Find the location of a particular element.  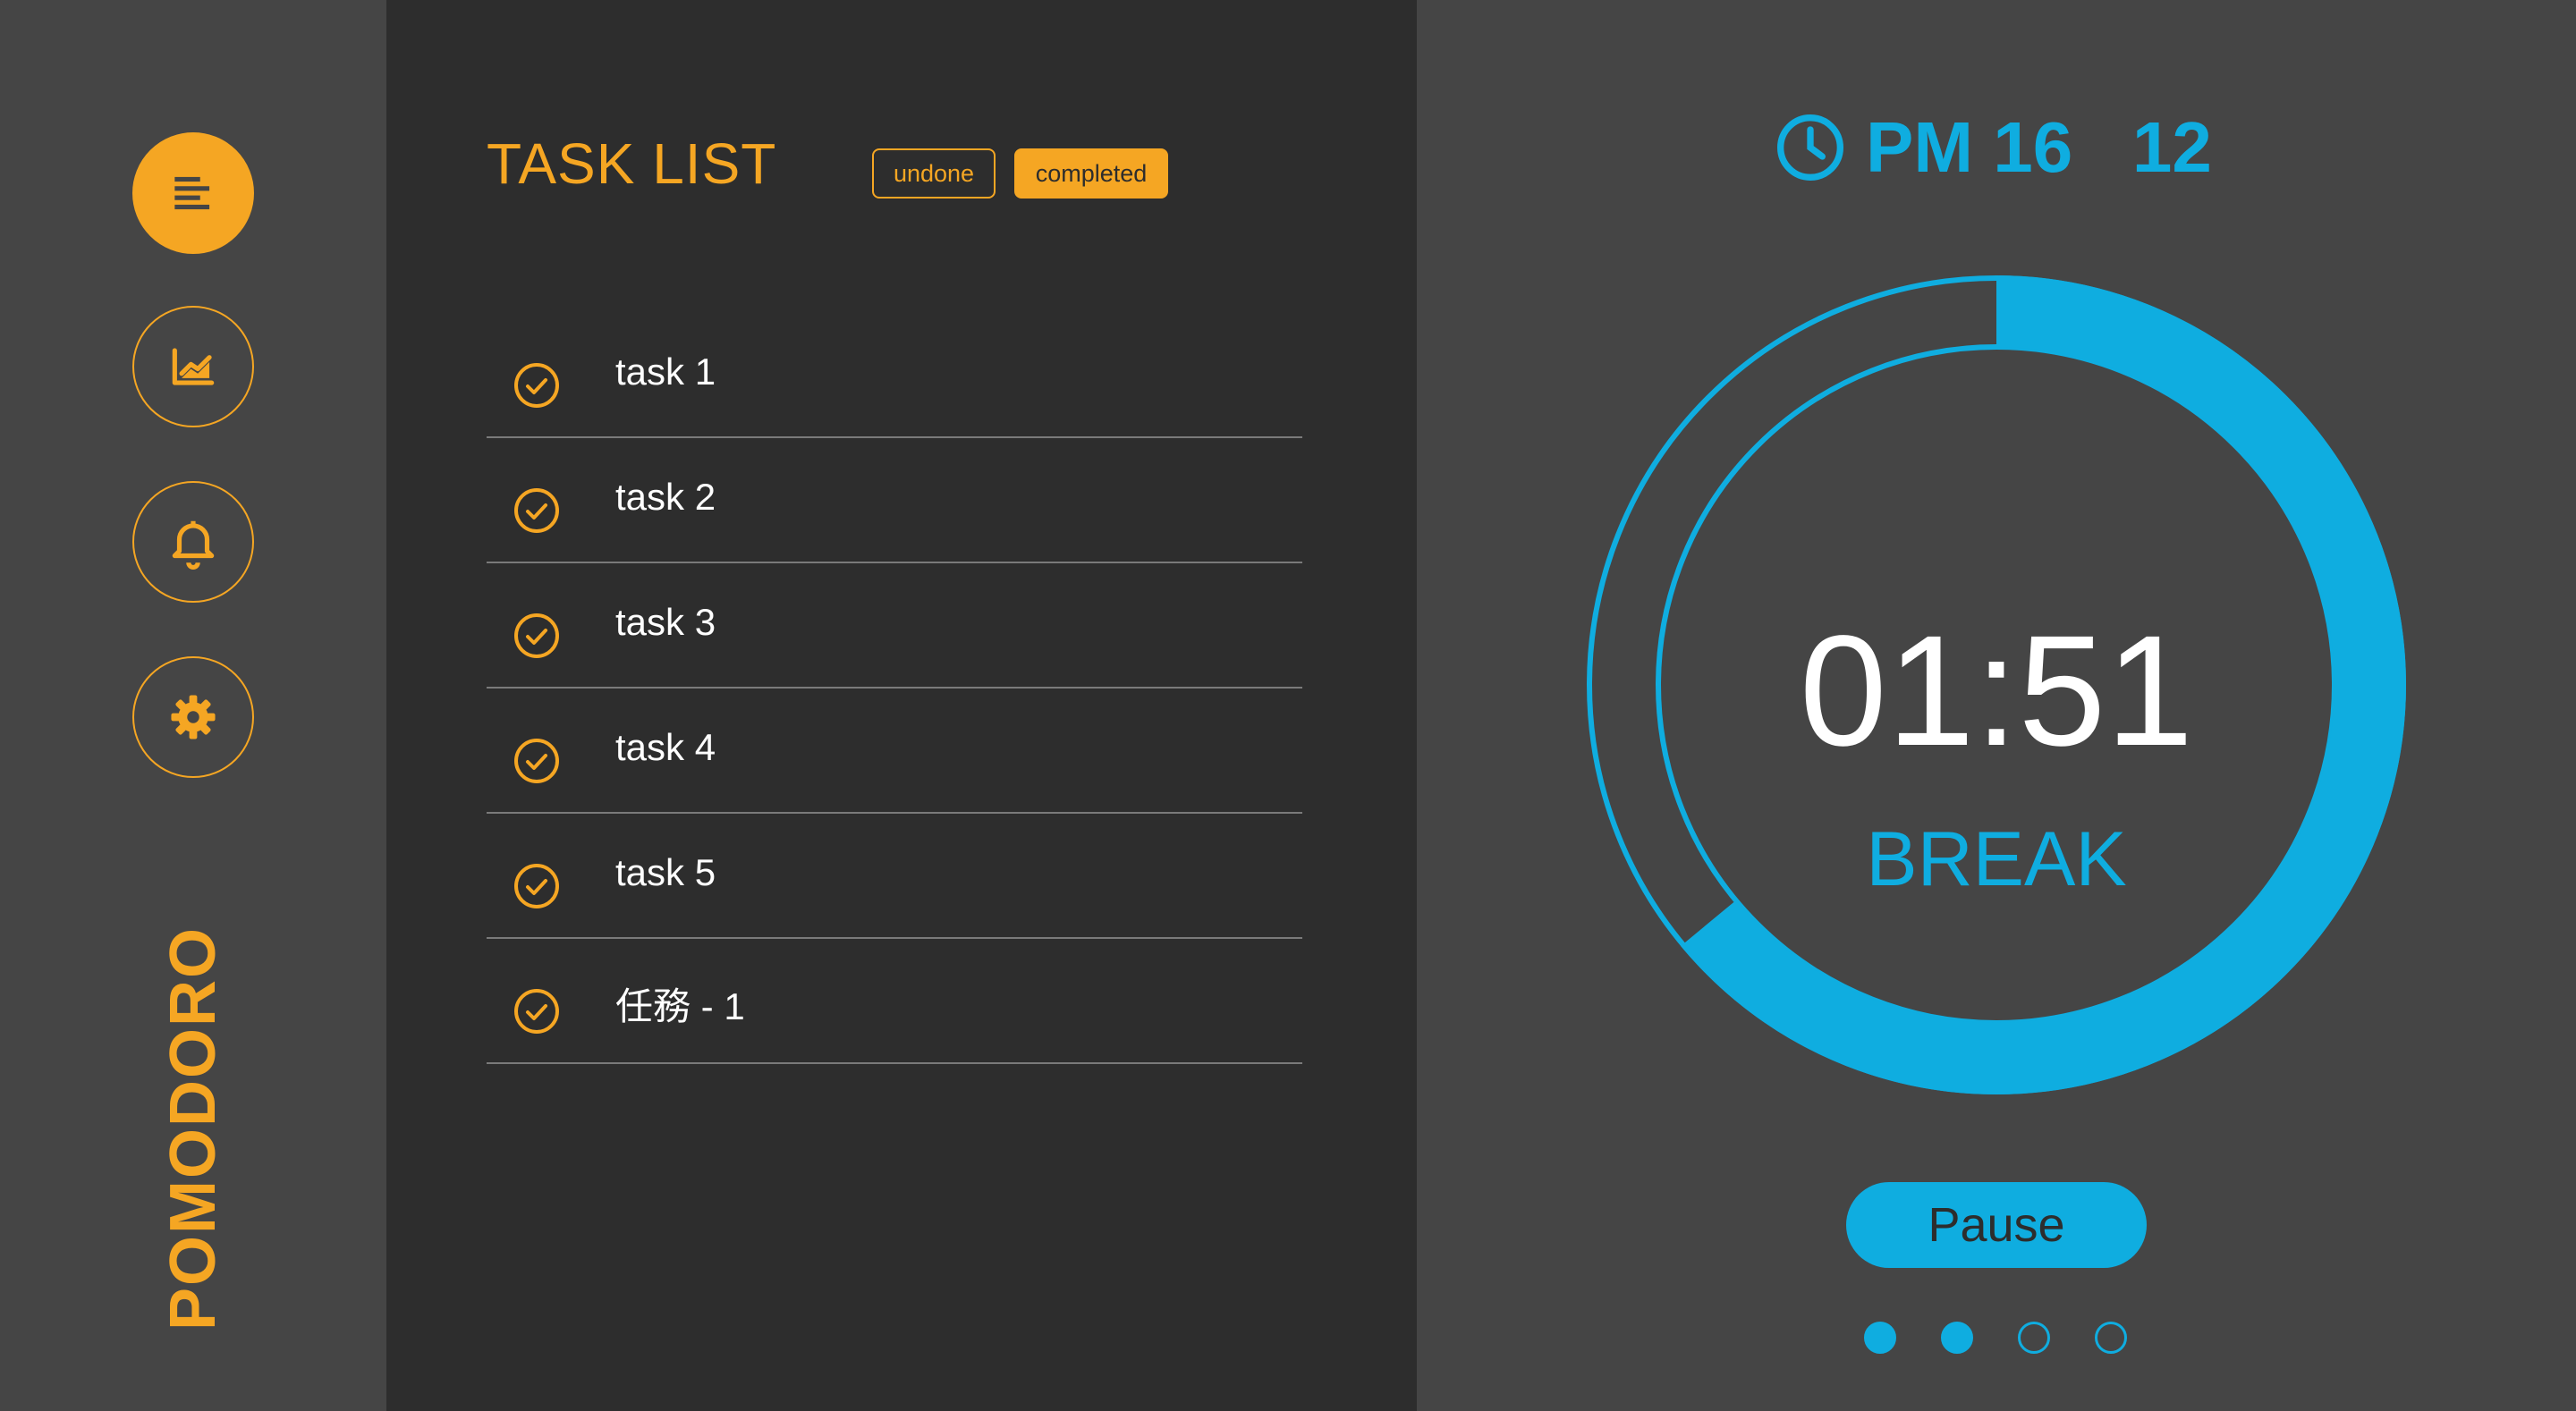

task-label: task 2 is located at coordinates (665, 497).